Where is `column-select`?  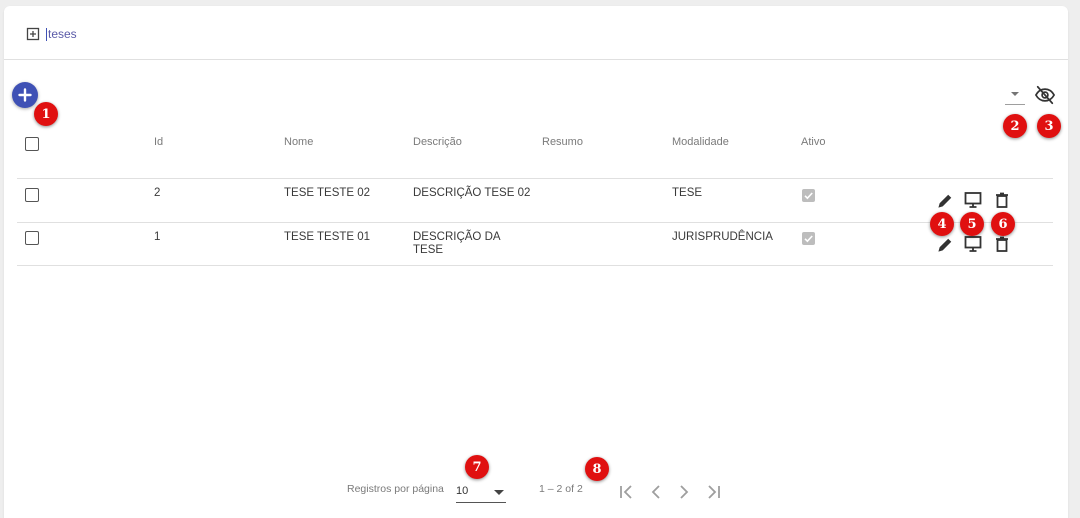
column-select is located at coordinates (1015, 94).